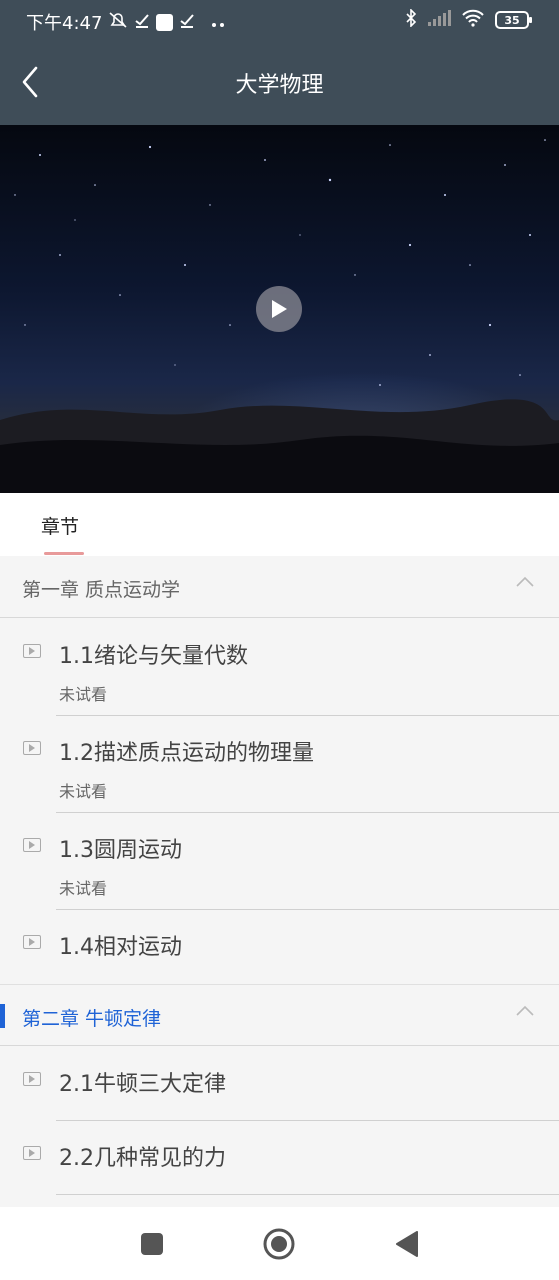 The height and width of the screenshot is (1280, 559). What do you see at coordinates (439, 20) in the screenshot?
I see `signal-icon` at bounding box center [439, 20].